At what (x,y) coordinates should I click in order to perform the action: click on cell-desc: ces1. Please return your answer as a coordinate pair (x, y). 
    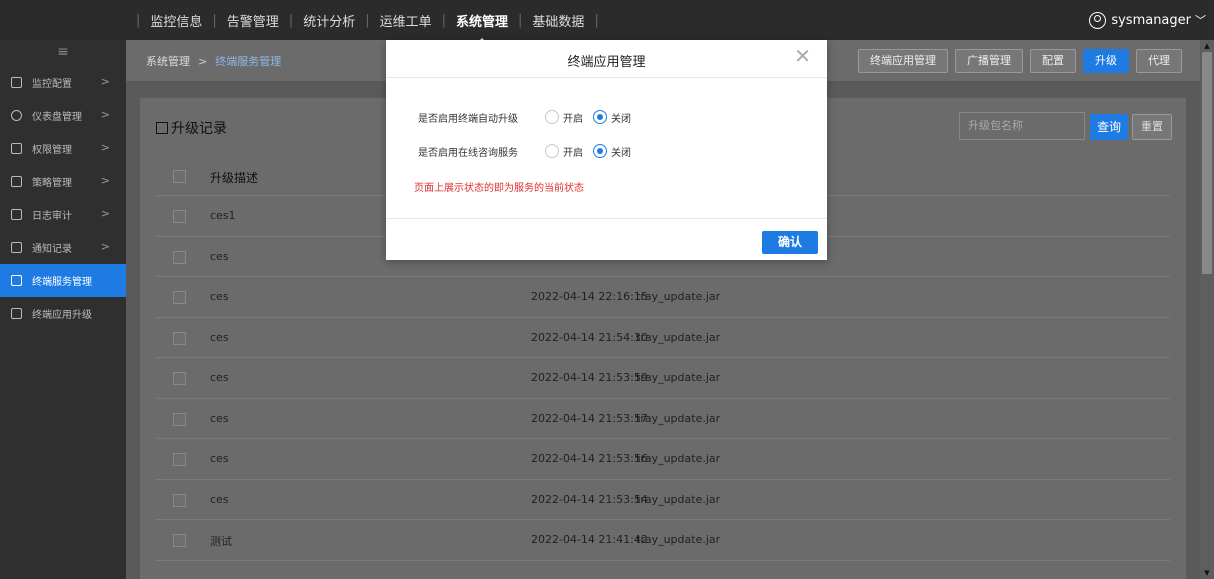
    Looking at the image, I should click on (223, 215).